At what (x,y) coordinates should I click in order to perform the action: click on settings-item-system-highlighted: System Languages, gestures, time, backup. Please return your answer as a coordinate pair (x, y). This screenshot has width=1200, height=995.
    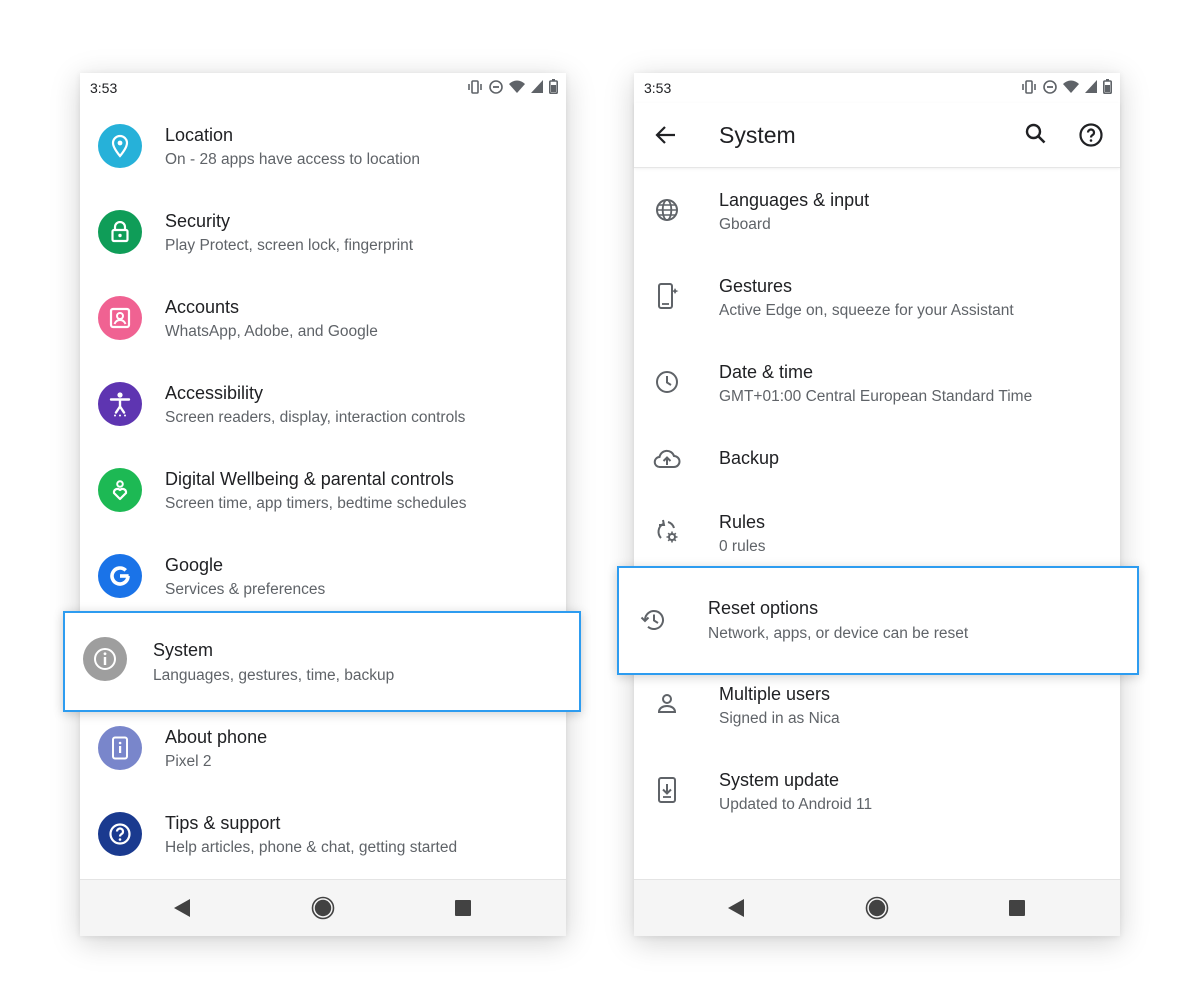
    Looking at the image, I should click on (322, 661).